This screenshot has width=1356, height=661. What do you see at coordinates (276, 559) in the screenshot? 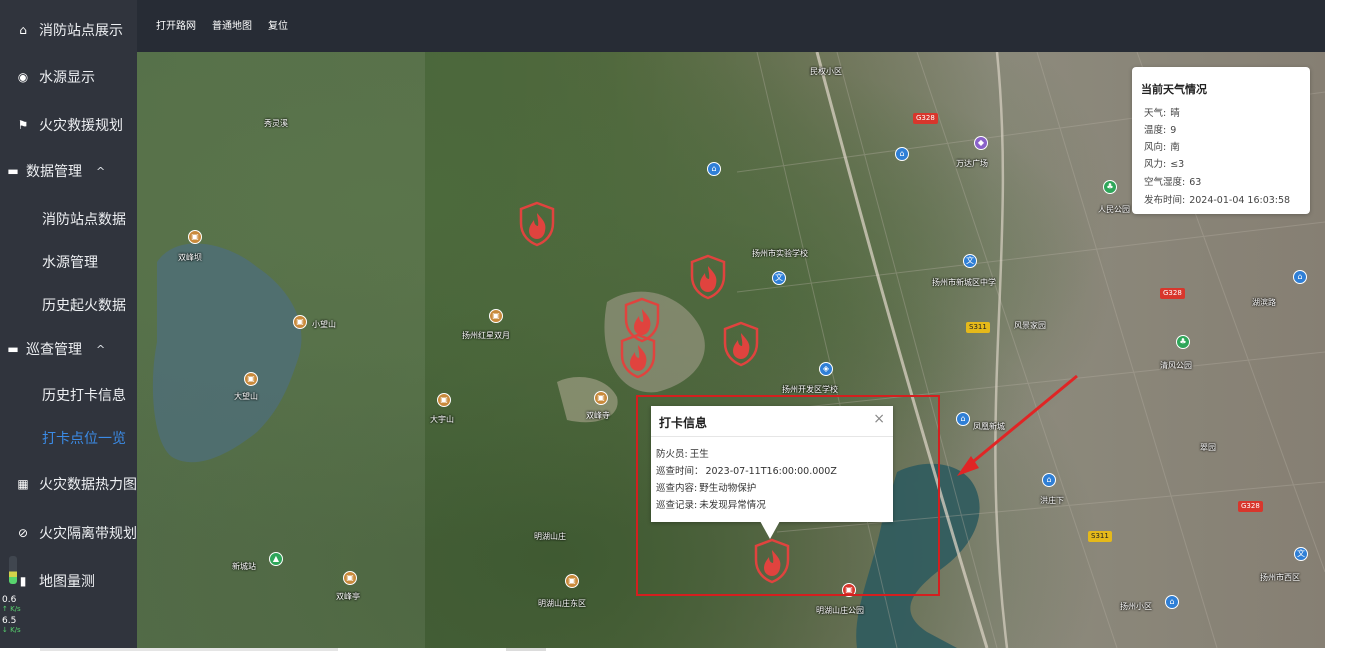
I see `mountain-icon: ▲` at bounding box center [276, 559].